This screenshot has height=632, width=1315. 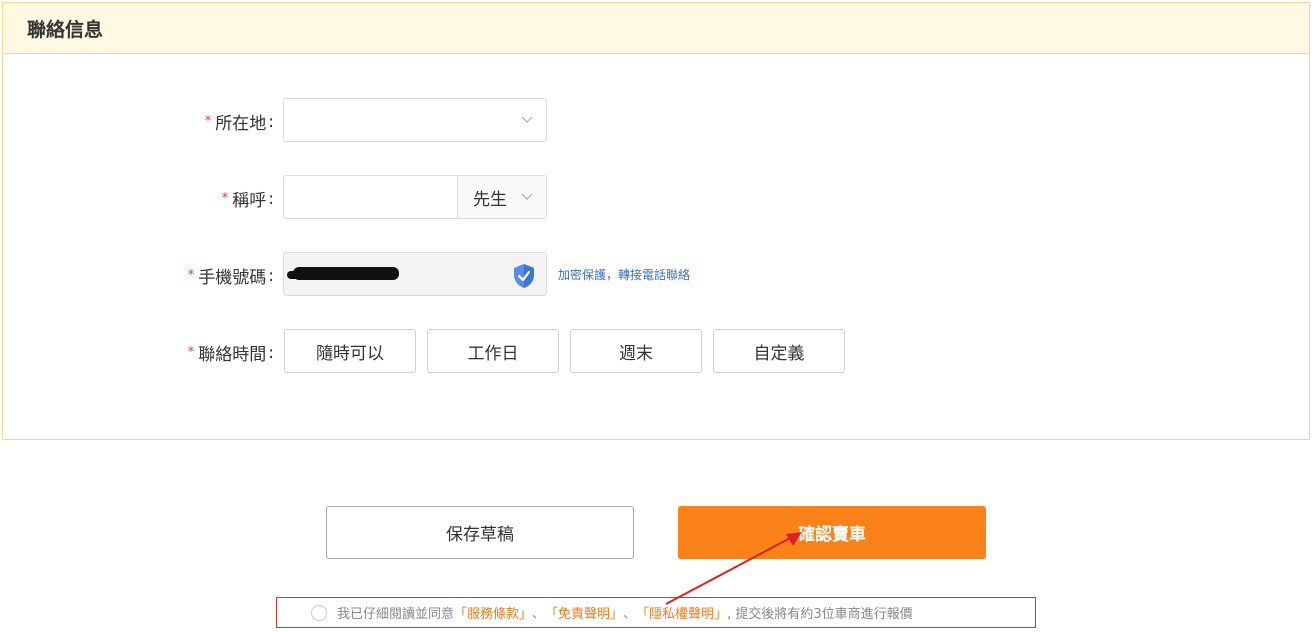 What do you see at coordinates (480, 532) in the screenshot?
I see `save-draft-button: 保存草稿` at bounding box center [480, 532].